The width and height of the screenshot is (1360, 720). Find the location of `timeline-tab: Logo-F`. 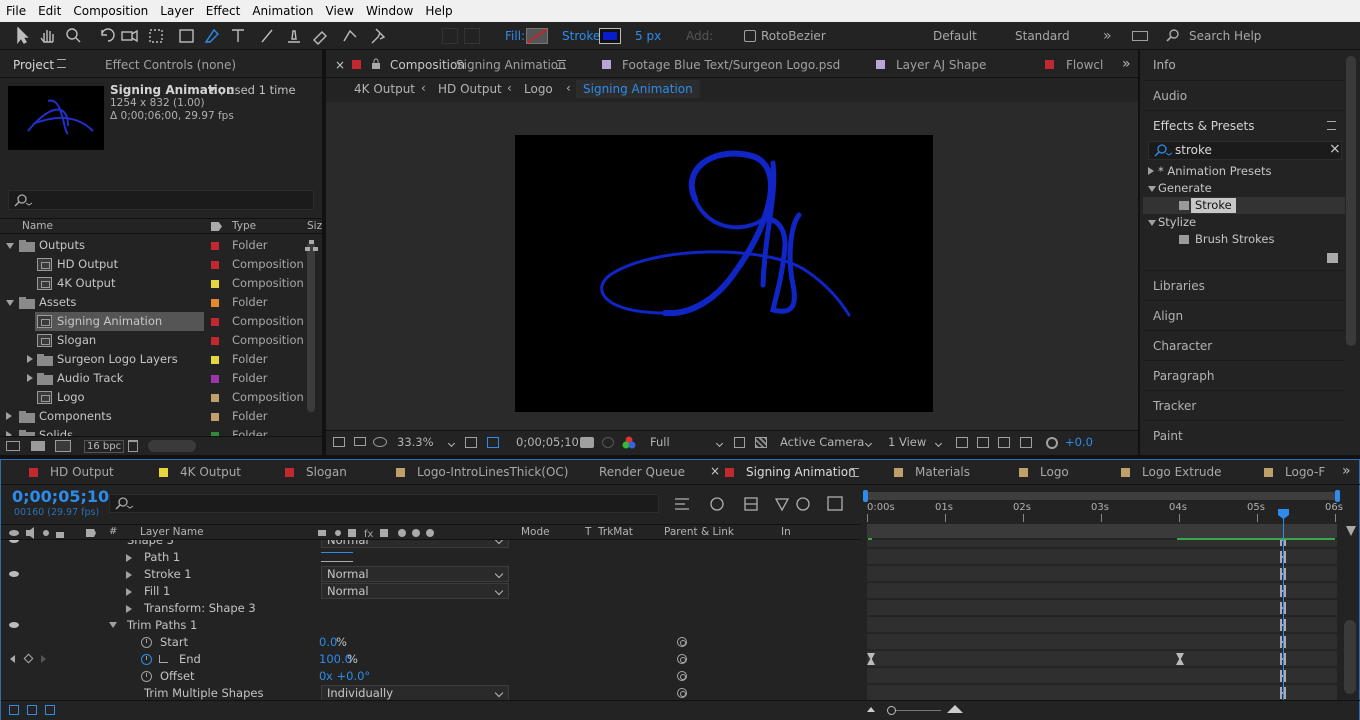

timeline-tab: Logo-F is located at coordinates (1305, 472).